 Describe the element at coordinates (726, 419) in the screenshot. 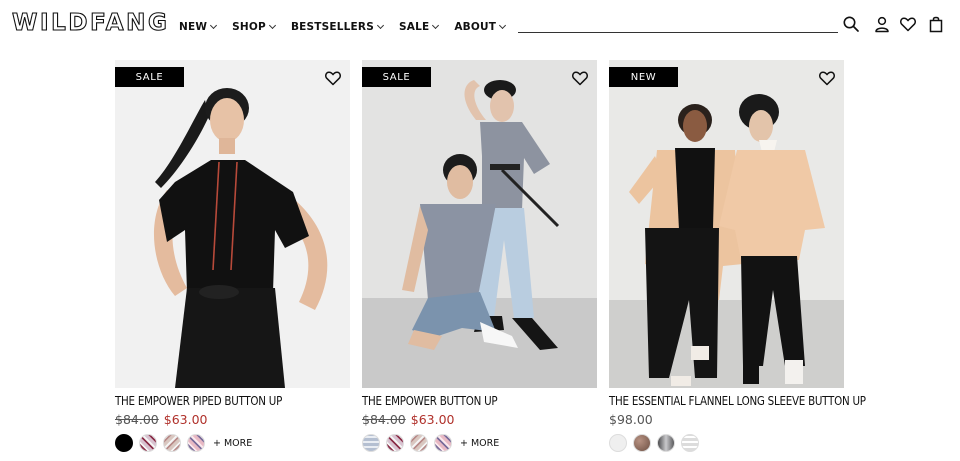

I see `product-price: $98.00` at that location.